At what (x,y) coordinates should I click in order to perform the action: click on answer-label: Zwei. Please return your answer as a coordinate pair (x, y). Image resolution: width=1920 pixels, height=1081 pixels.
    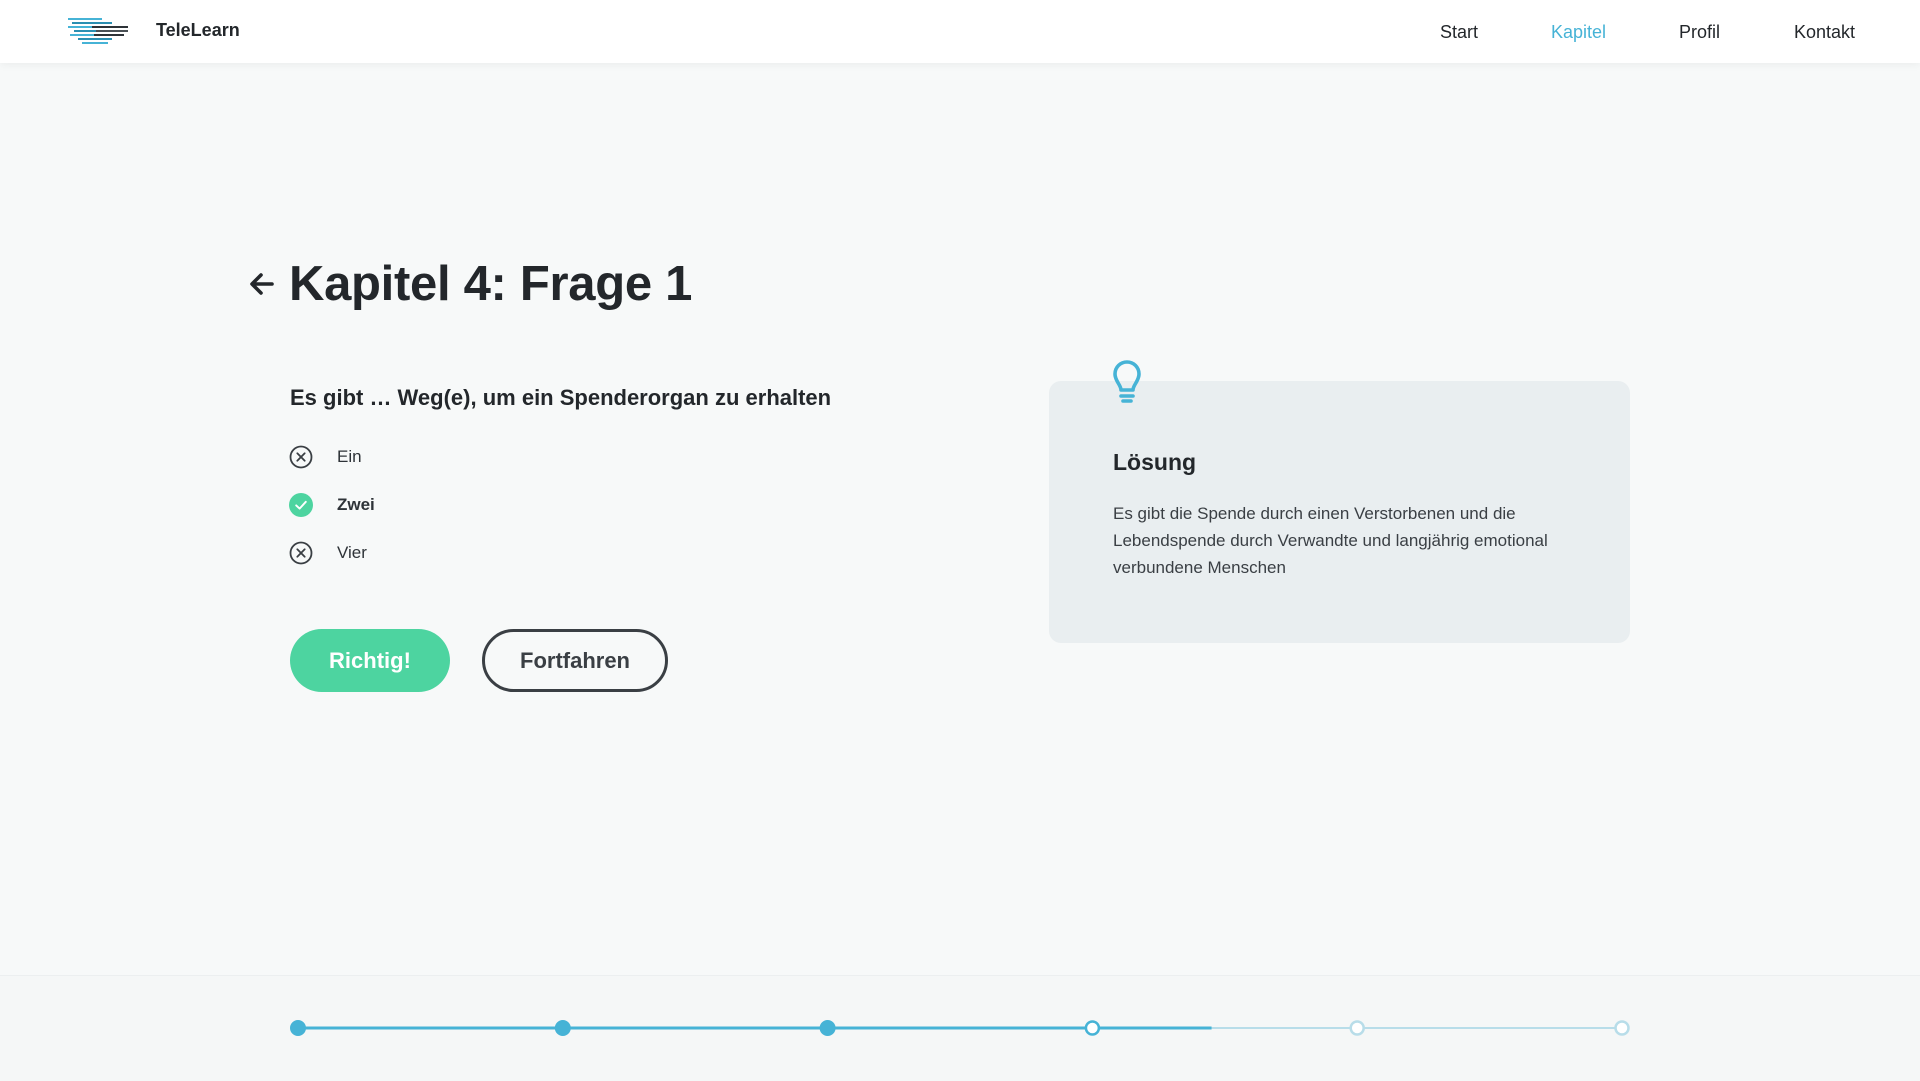
    Looking at the image, I should click on (356, 504).